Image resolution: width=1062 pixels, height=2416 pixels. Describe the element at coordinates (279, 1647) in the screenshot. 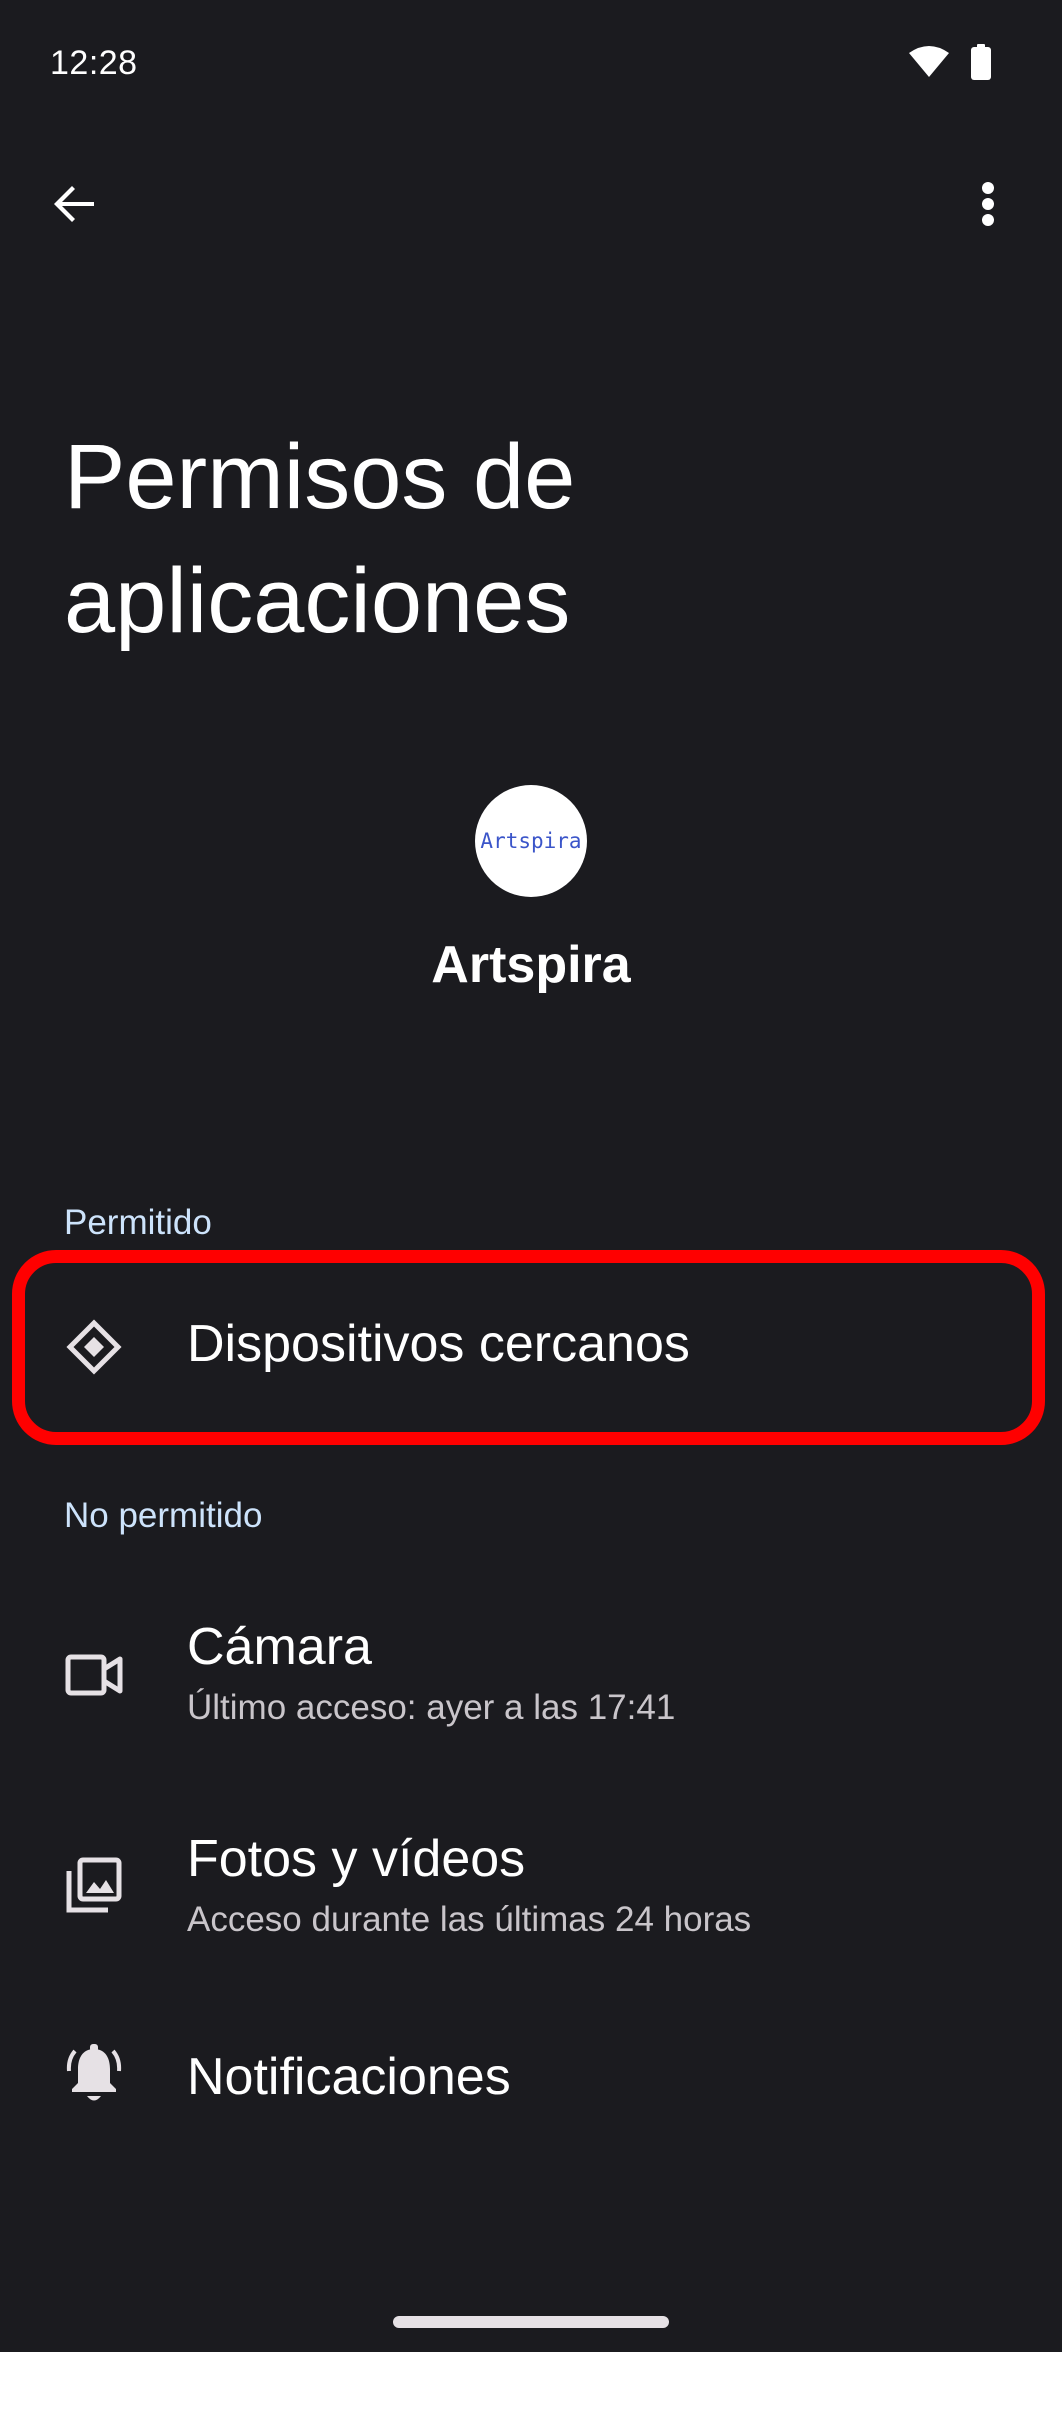

I see `permission-title-camera: Cámara` at that location.